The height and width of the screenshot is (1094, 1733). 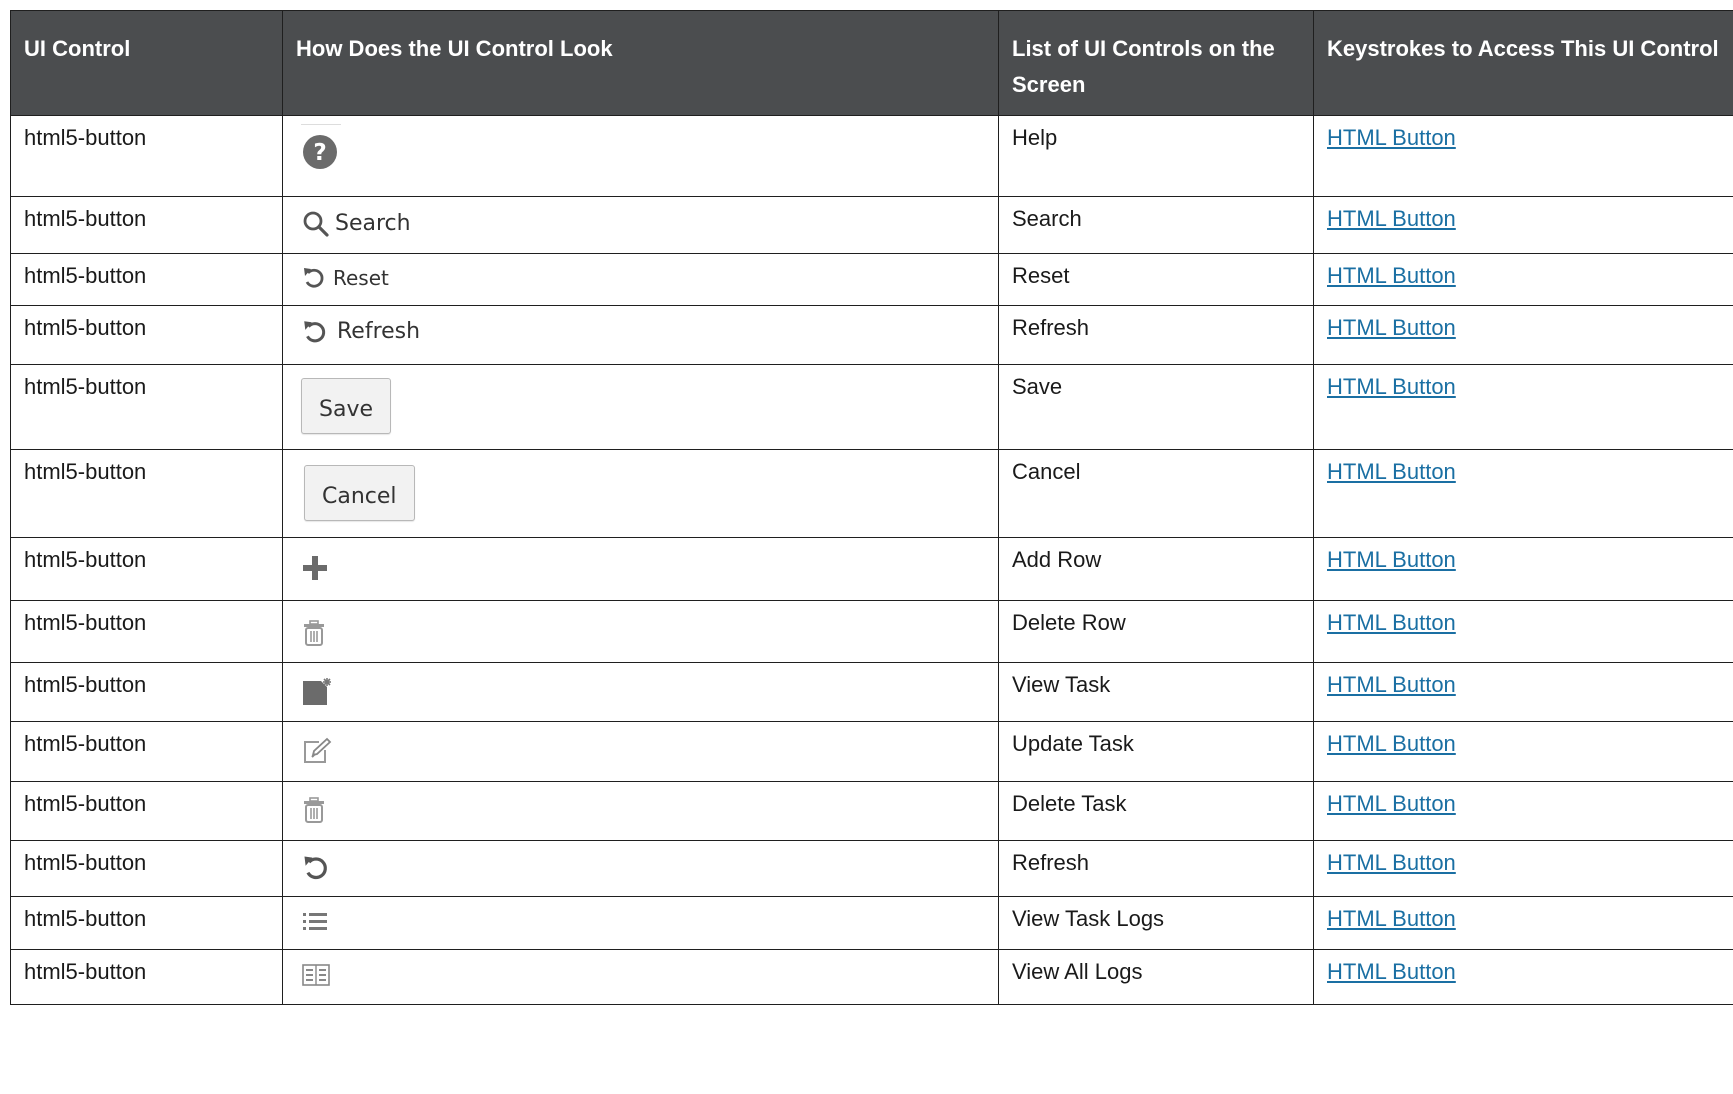 I want to click on search-button-mock: Search, so click(x=356, y=224).